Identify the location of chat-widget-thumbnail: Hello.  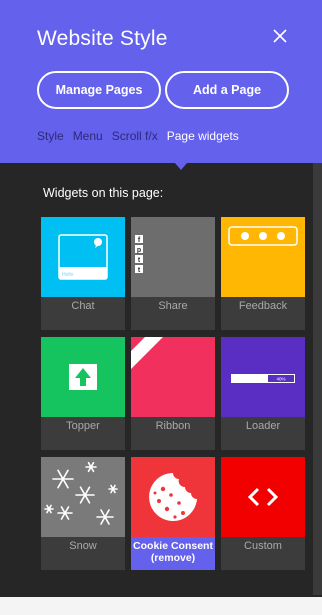
(83, 257).